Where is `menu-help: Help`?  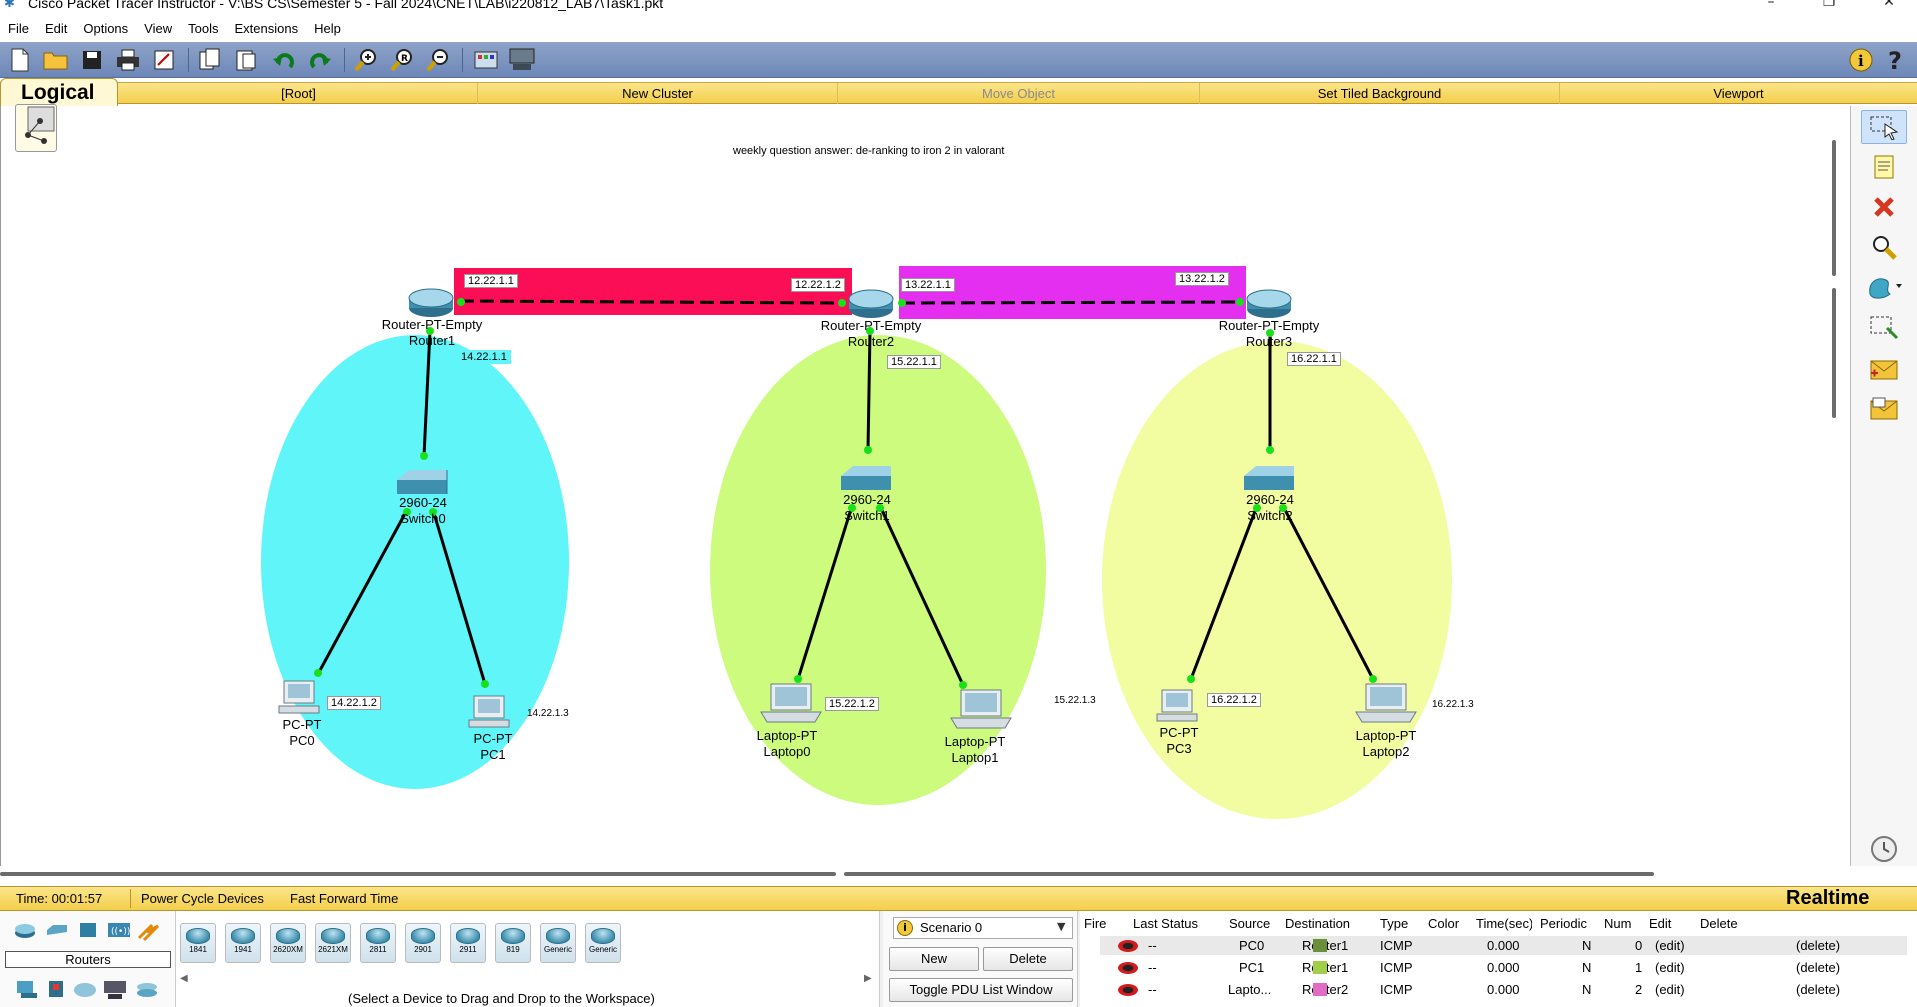
menu-help: Help is located at coordinates (327, 27).